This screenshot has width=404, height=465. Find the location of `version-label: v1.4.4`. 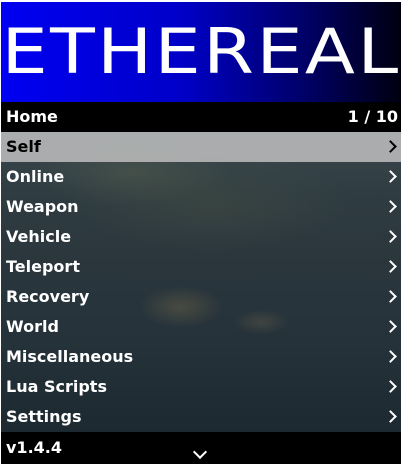

version-label: v1.4.4 is located at coordinates (34, 447).